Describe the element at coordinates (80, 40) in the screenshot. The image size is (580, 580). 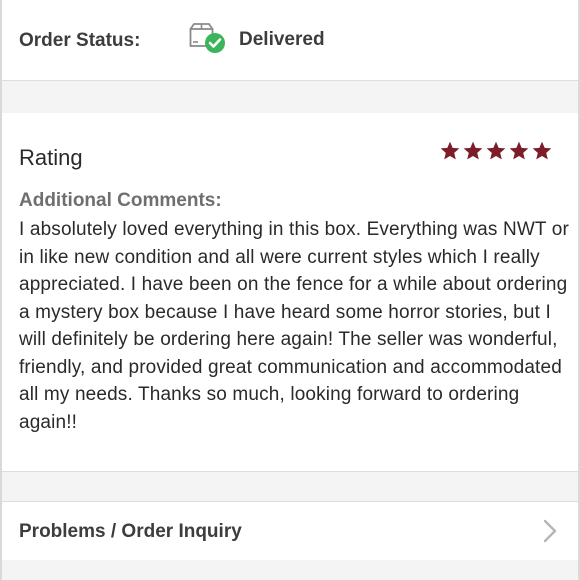
I see `order-status-label: Order Status:` at that location.